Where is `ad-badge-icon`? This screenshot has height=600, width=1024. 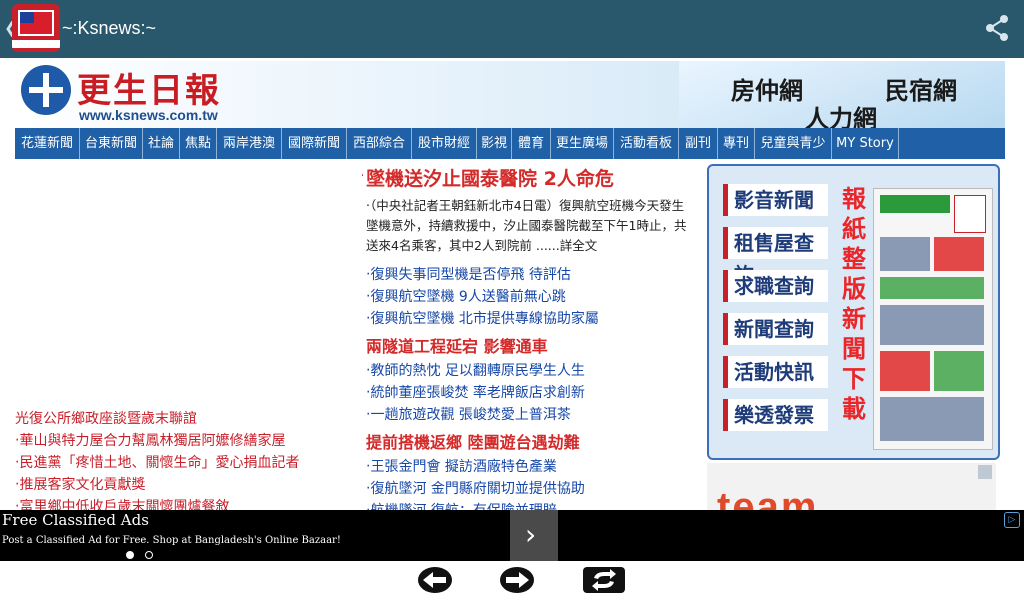 ad-badge-icon is located at coordinates (985, 472).